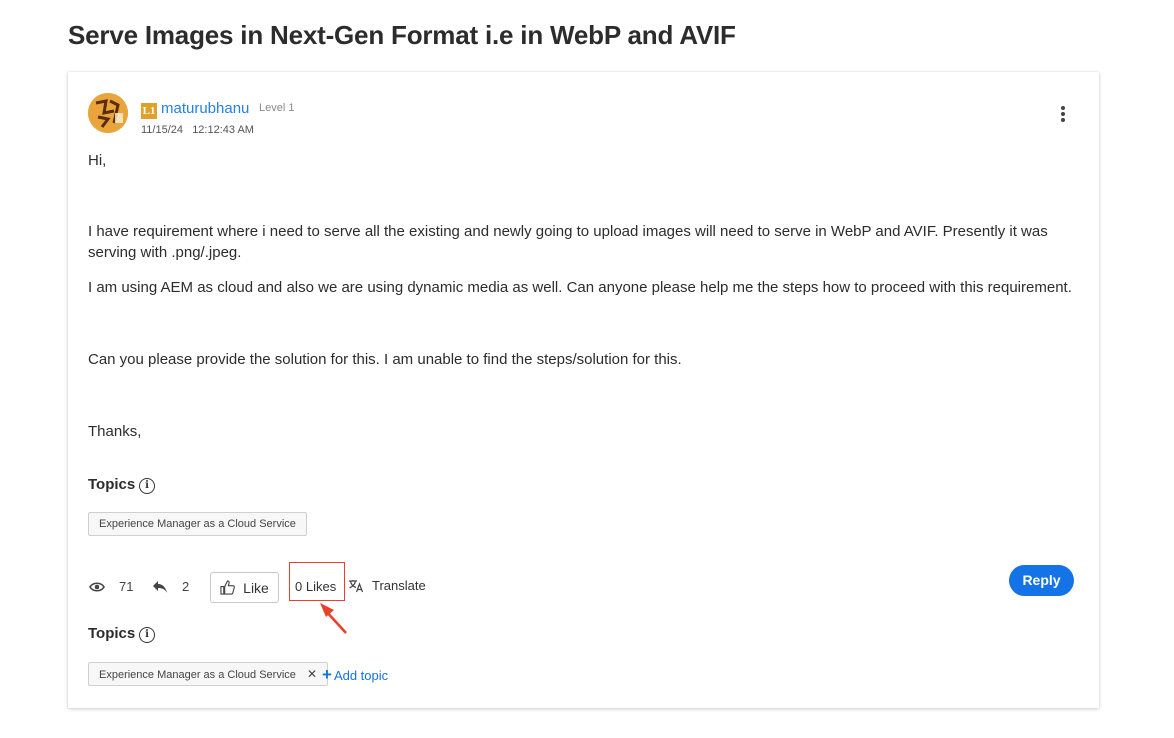  Describe the element at coordinates (223, 130) in the screenshot. I see `post-time: 12:12:43 AM` at that location.